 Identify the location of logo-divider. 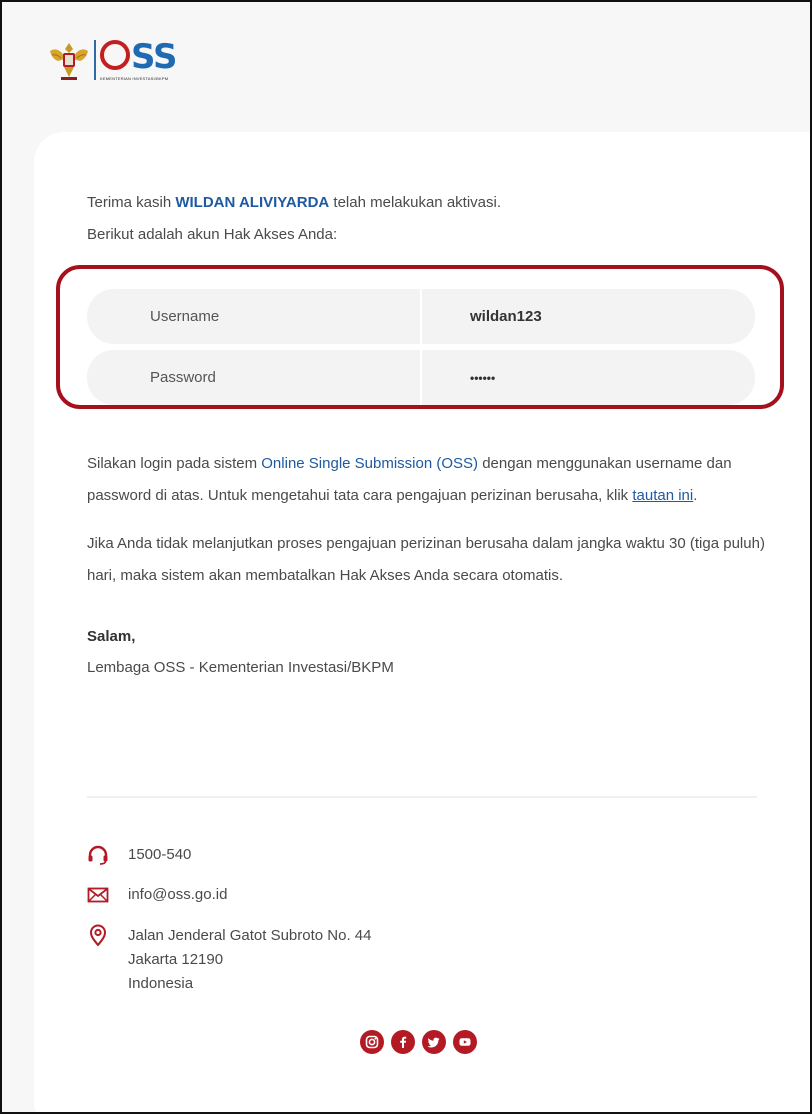
(95, 60).